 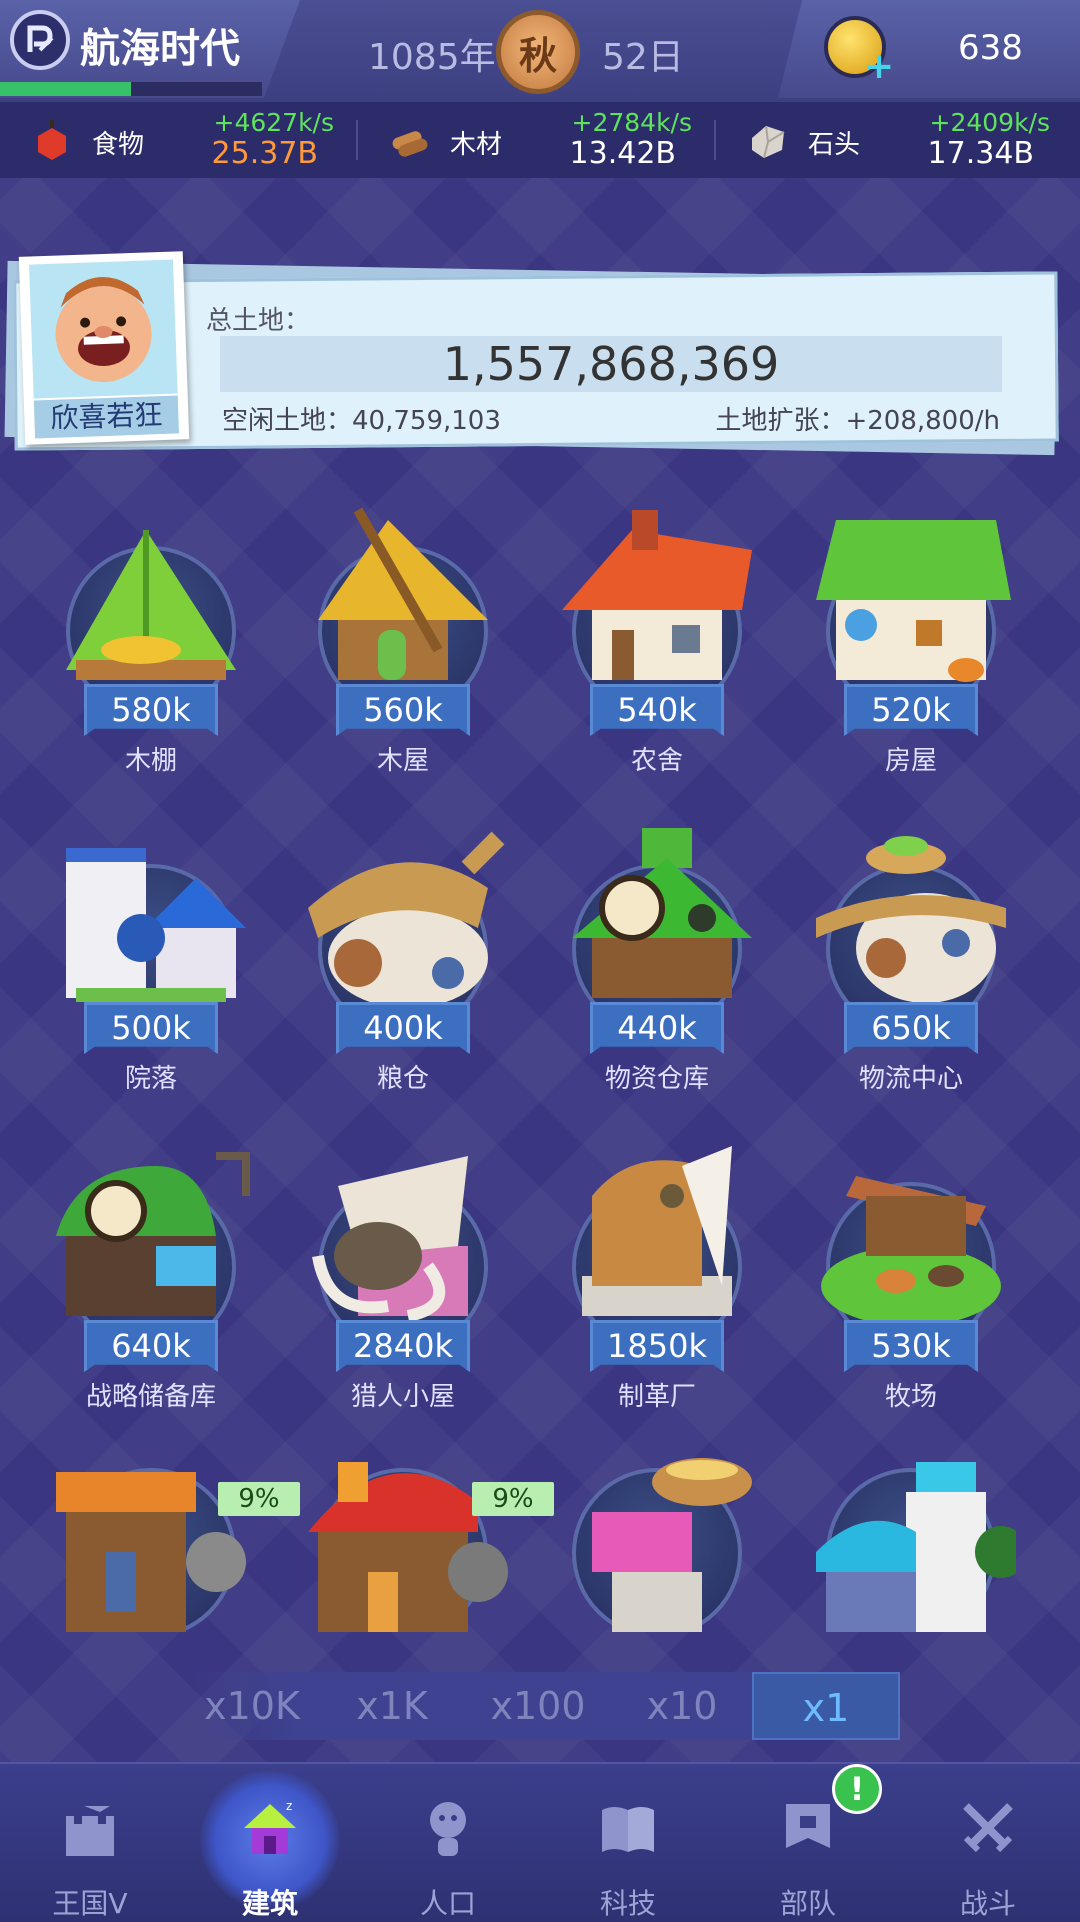 What do you see at coordinates (988, 1828) in the screenshot?
I see `crossed-swords-icon` at bounding box center [988, 1828].